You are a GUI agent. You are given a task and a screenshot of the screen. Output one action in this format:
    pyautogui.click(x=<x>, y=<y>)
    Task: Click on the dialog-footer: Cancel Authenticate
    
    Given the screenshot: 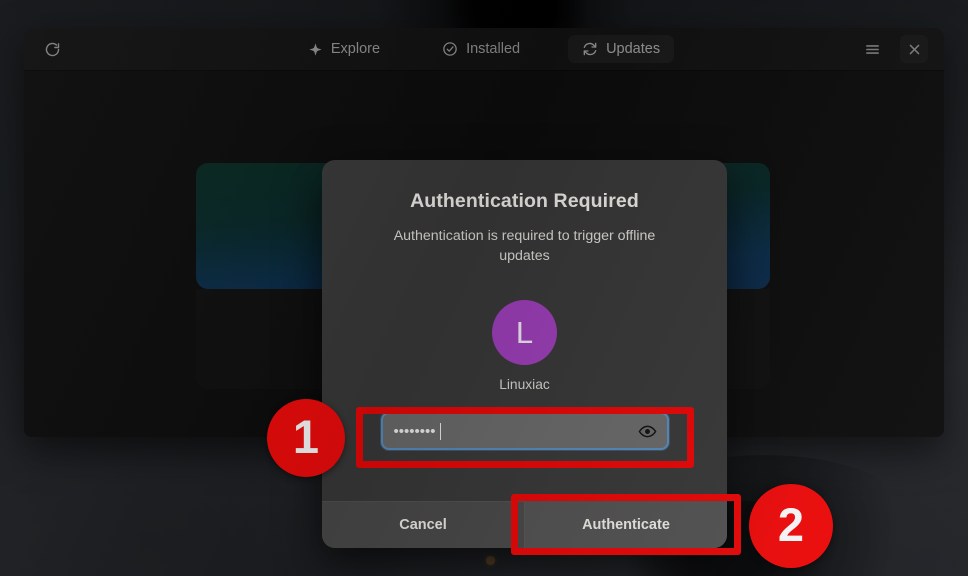 What is the action you would take?
    pyautogui.click(x=524, y=524)
    